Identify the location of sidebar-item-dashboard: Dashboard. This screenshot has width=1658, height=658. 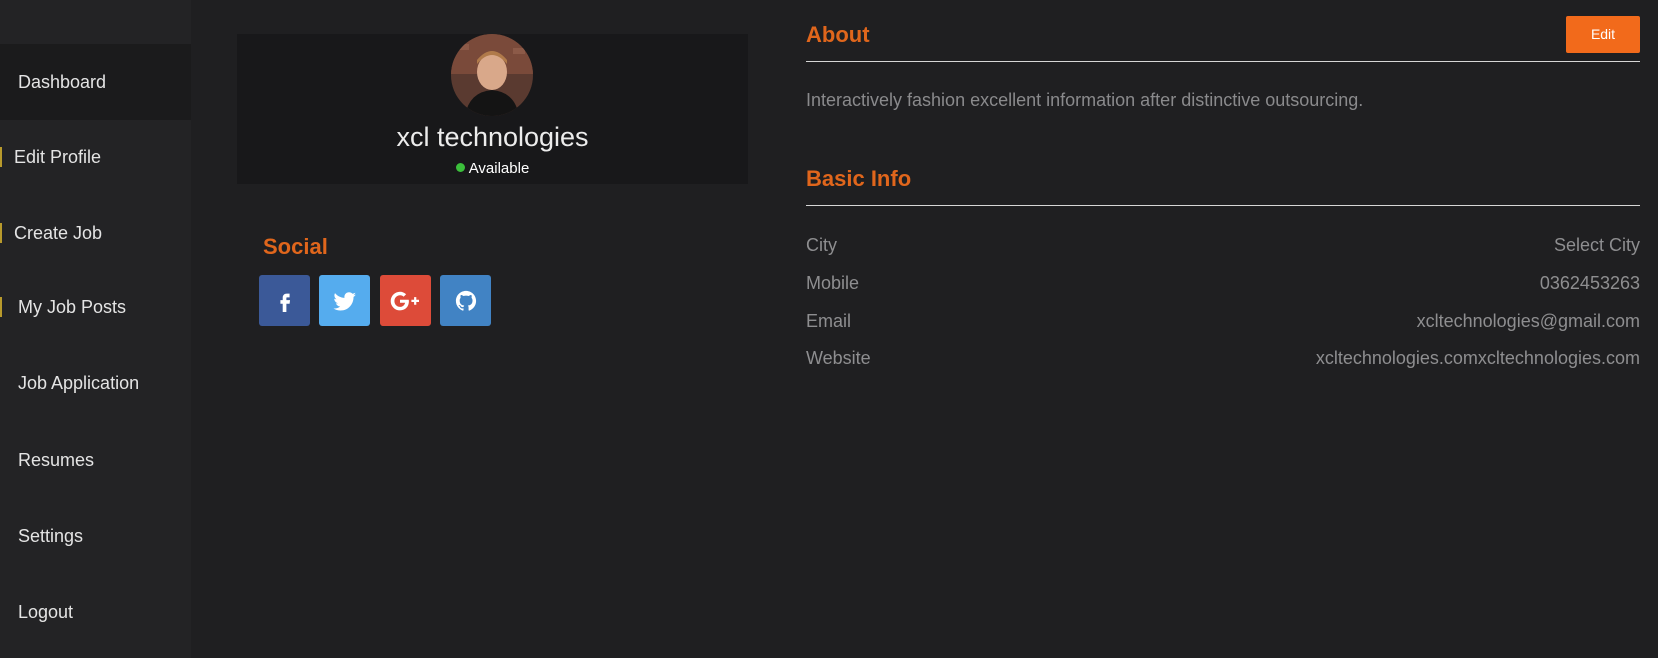
(95, 82).